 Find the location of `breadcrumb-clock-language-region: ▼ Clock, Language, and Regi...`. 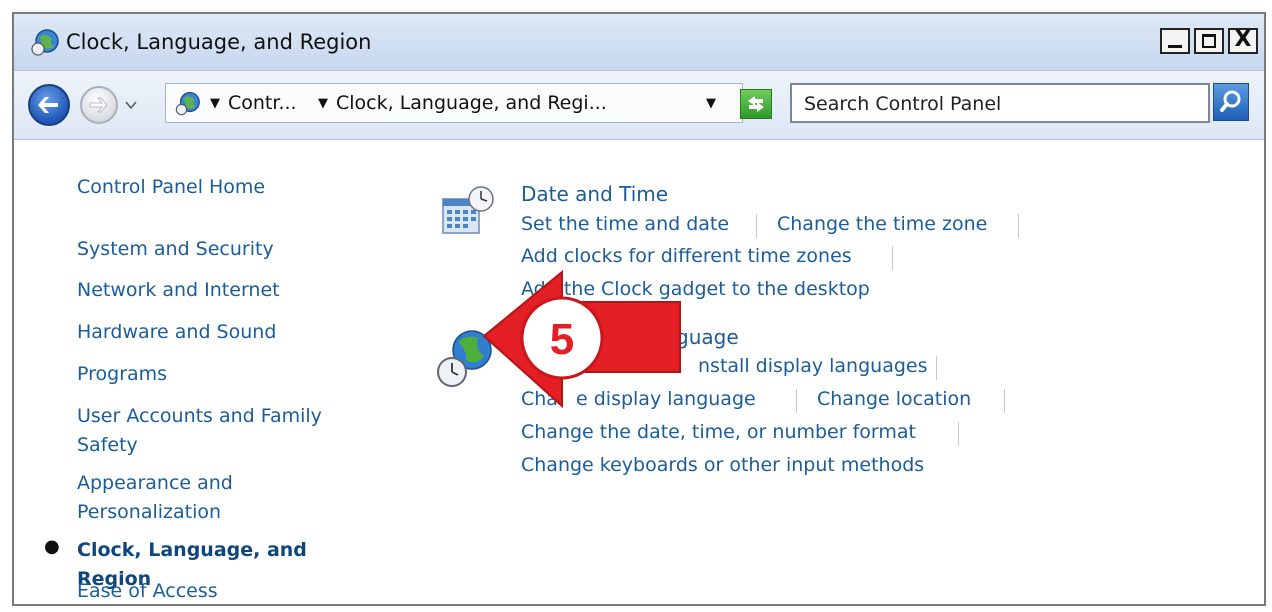

breadcrumb-clock-language-region: ▼ Clock, Language, and Regi... is located at coordinates (462, 103).